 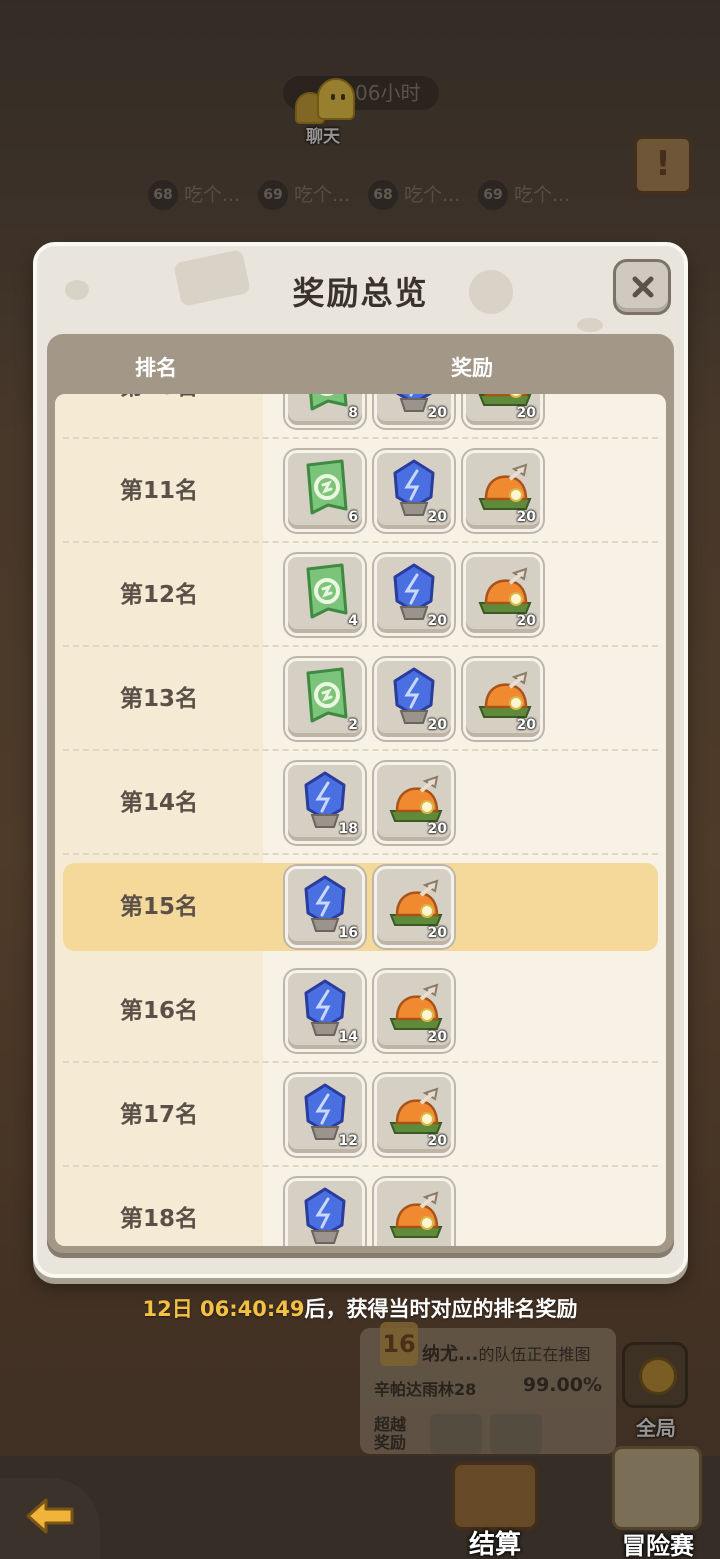 I want to click on rank-label: 第18名, so click(x=158, y=1219).